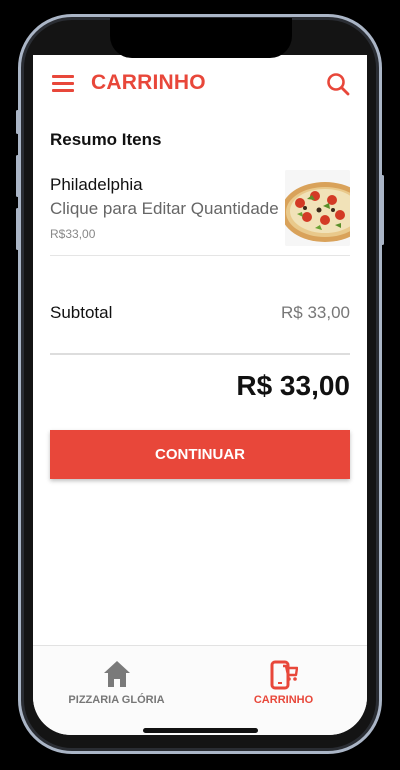  I want to click on nav-item-pizzaria: PIZZARIA GLÓRIA, so click(116, 690).